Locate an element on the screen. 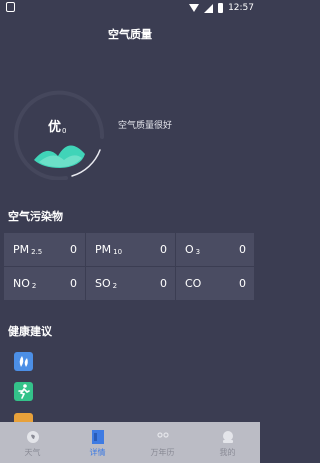 This screenshot has width=320, height=463. tab-label-profile: 我的 is located at coordinates (227, 452).